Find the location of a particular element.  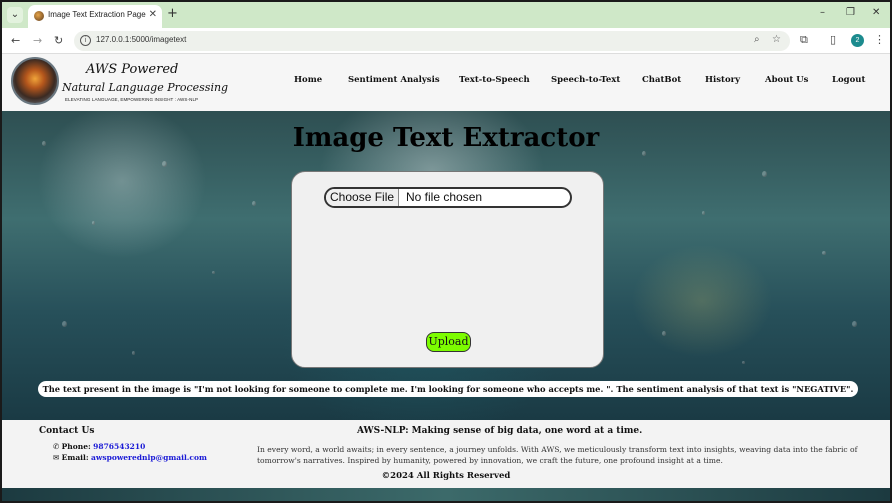

sidebar-icon: ▯ is located at coordinates (833, 39).